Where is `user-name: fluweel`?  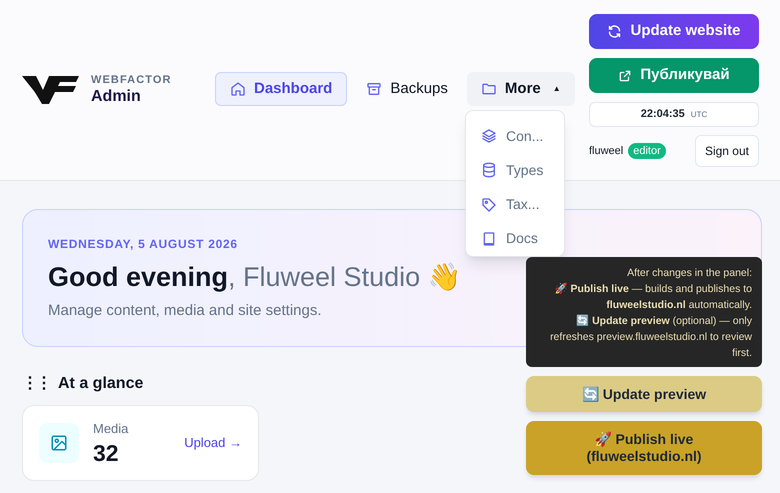
user-name: fluweel is located at coordinates (606, 151).